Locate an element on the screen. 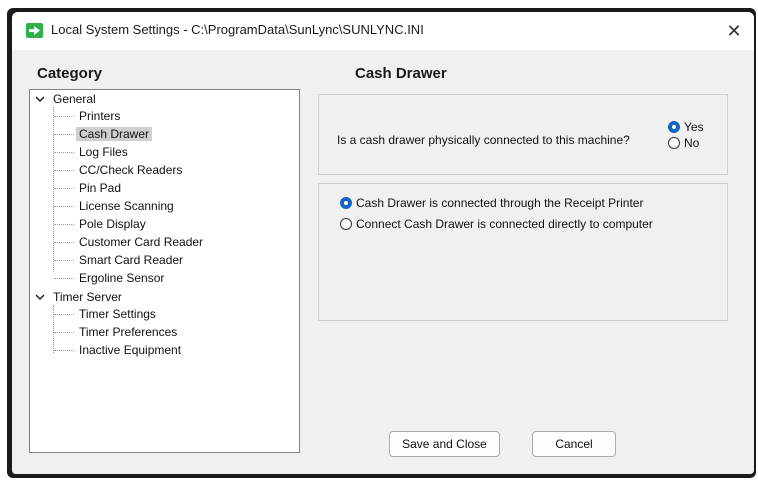 The image size is (758, 480). tree-group-general: General is located at coordinates (66, 99).